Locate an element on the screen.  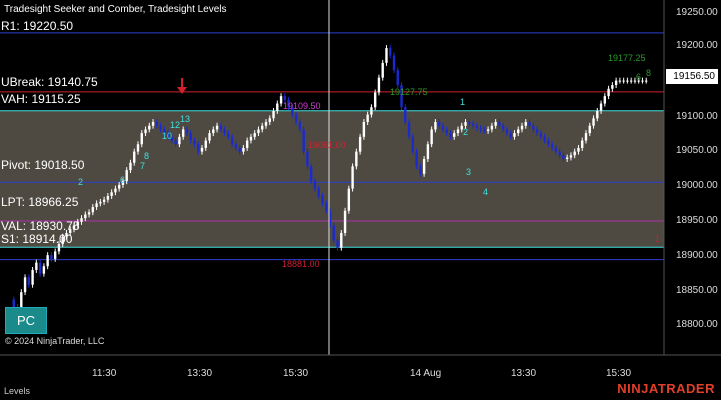
time-tick: 13:30 is located at coordinates (200, 373).